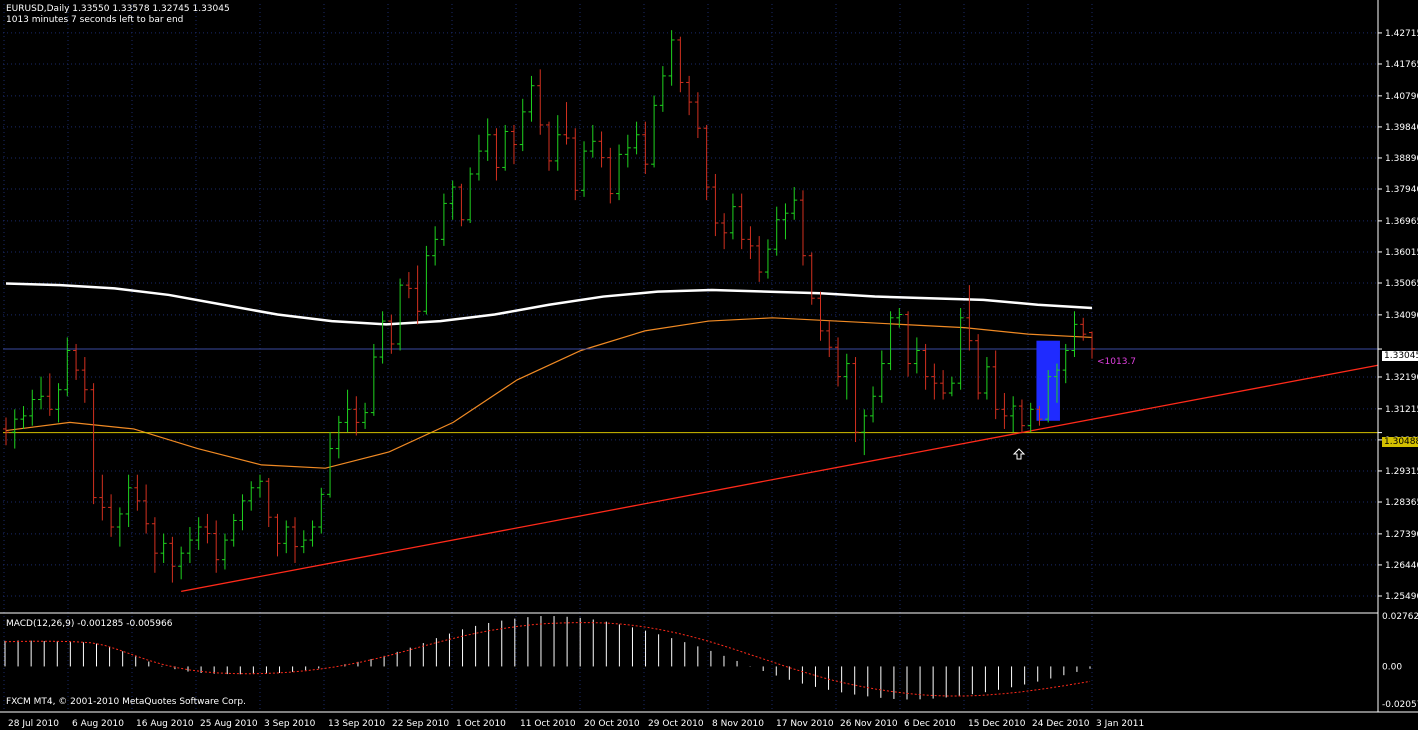 The height and width of the screenshot is (730, 1418). What do you see at coordinates (98, 724) in the screenshot?
I see `x-tick-label: 6 Aug 2010` at bounding box center [98, 724].